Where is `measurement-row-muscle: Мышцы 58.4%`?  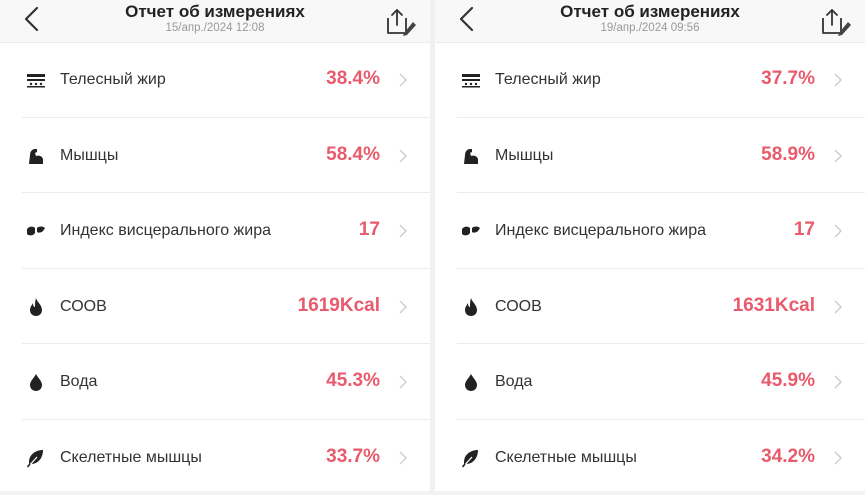 measurement-row-muscle: Мышцы 58.4% is located at coordinates (215, 156).